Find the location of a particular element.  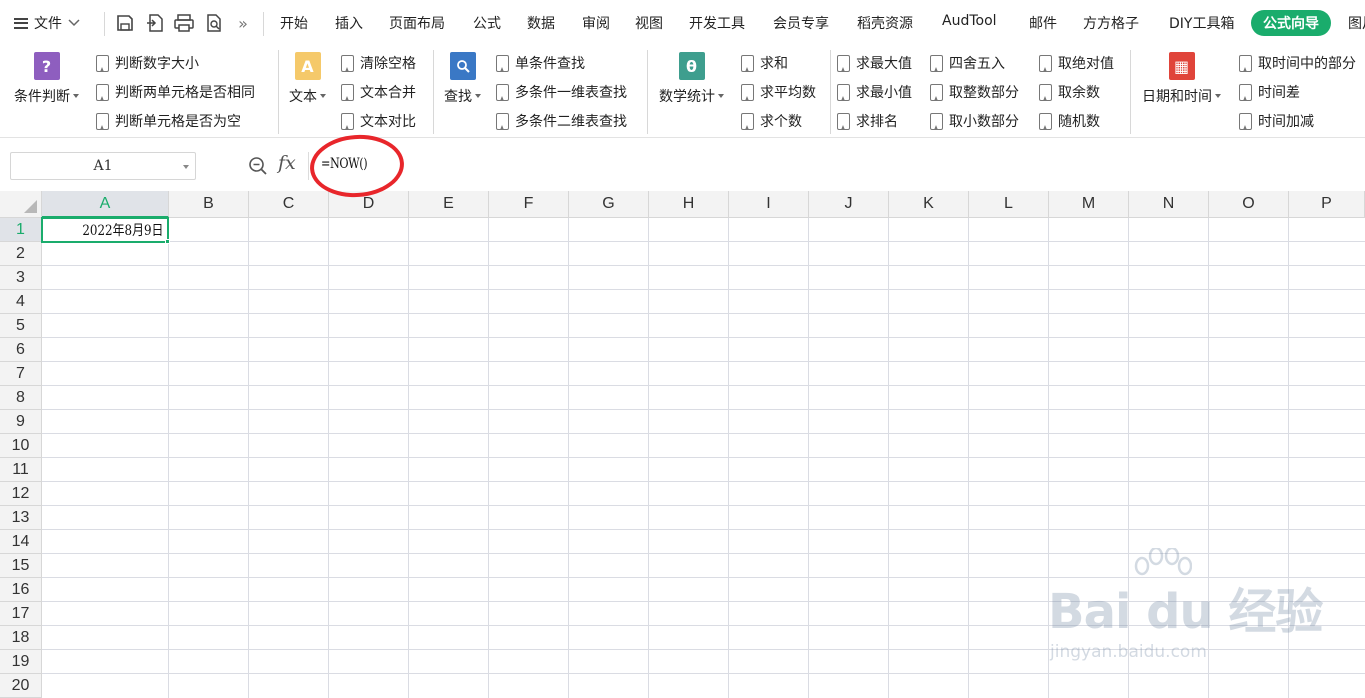

ribbon-item: 取余数 is located at coordinates (1069, 92).